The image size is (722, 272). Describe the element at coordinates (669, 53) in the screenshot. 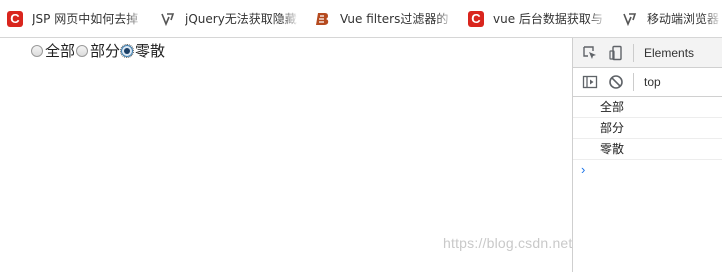

I see `tab-elements: Elements` at that location.